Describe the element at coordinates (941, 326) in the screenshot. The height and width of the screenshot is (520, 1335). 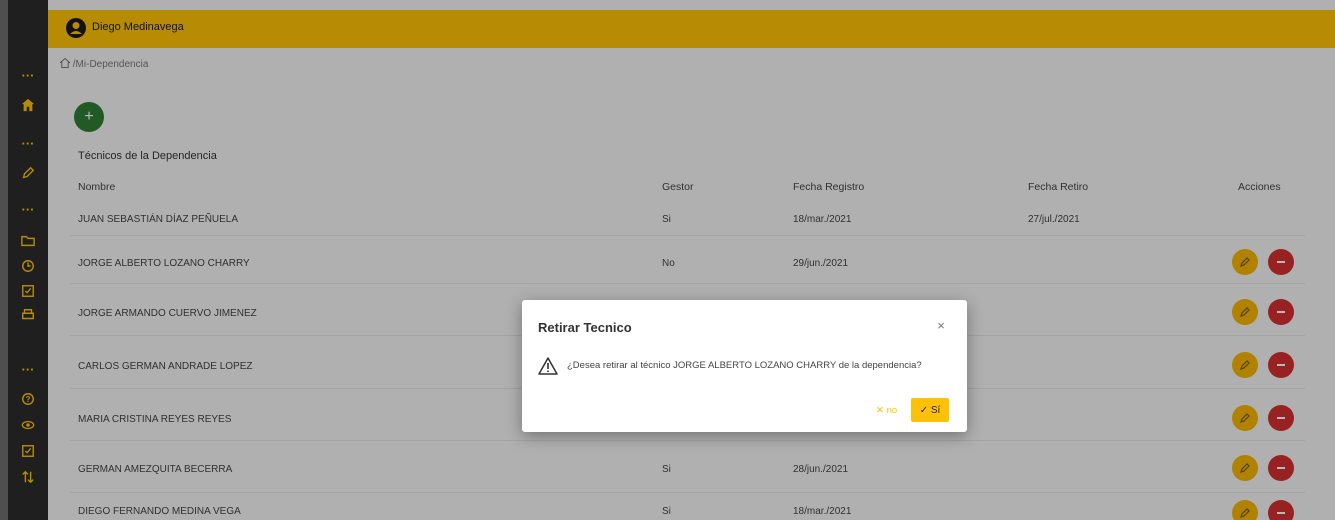
I see `close-button: ×` at that location.